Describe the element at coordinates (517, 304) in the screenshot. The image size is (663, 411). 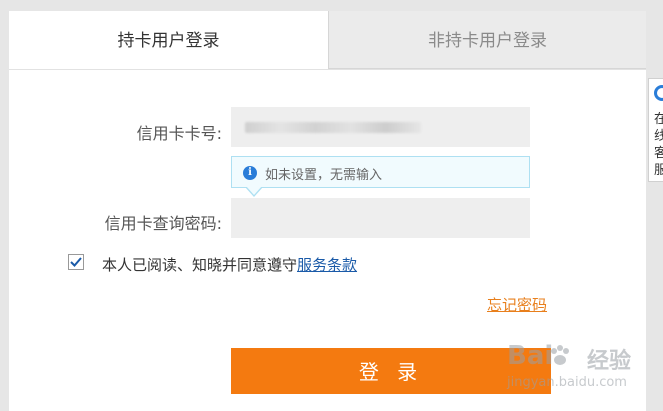
I see `forgot-password-link: 忘记密码` at that location.